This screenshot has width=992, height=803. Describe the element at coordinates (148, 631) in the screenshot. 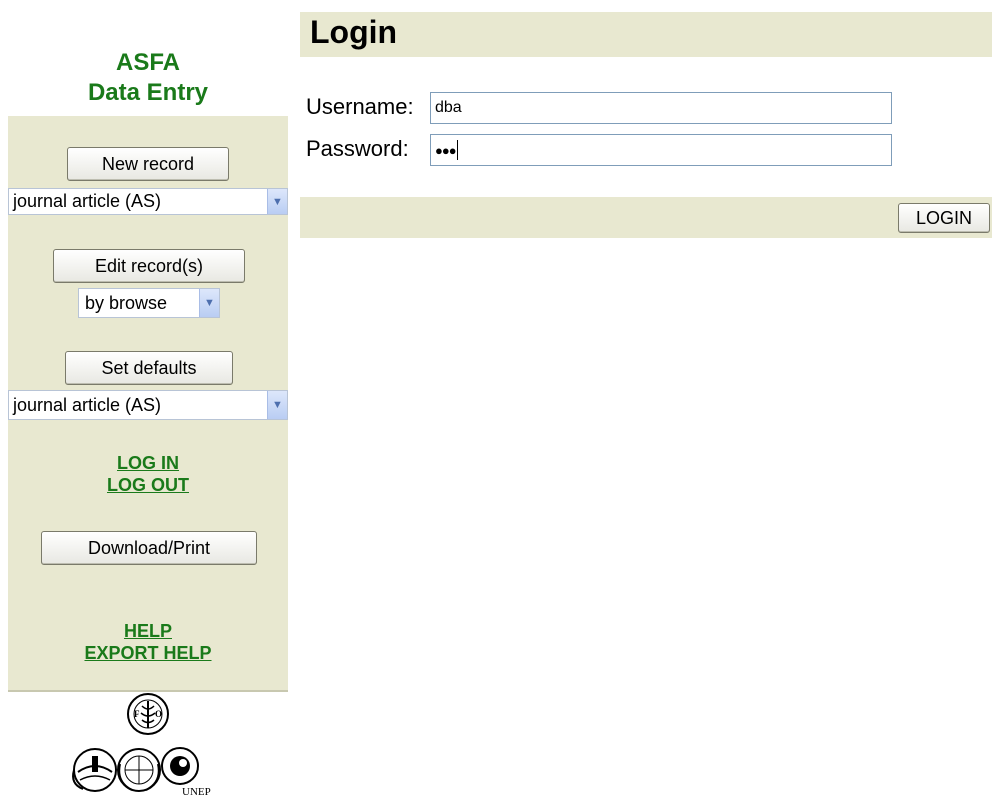

I see `help-link: HELP` at that location.